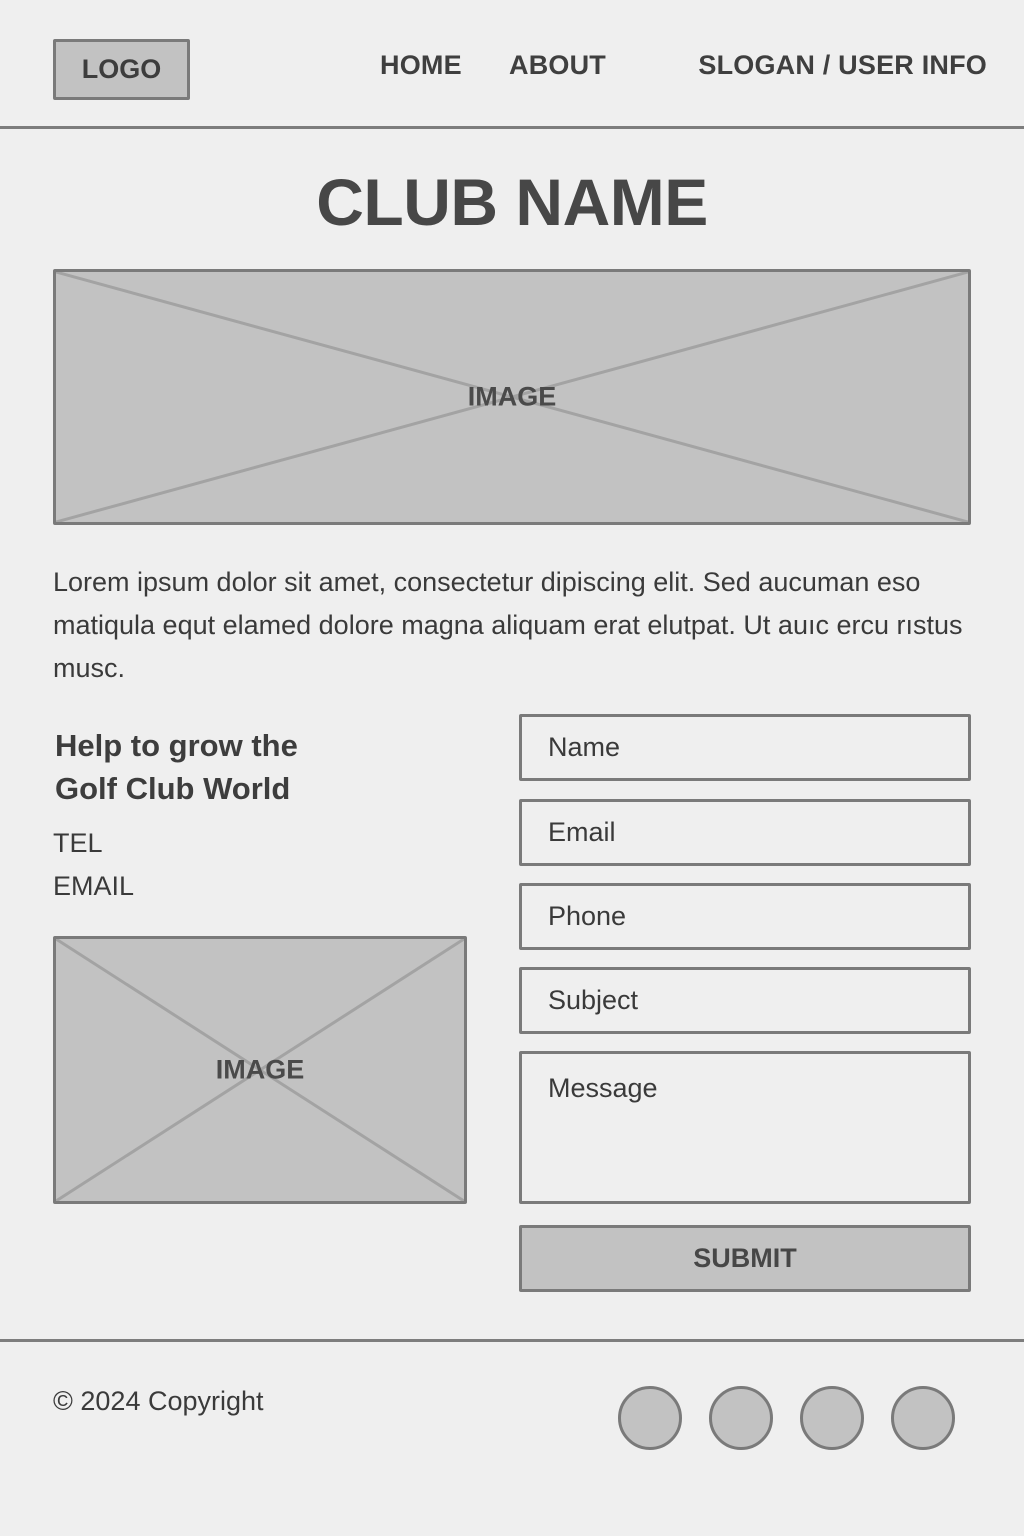 The height and width of the screenshot is (1536, 1024). What do you see at coordinates (745, 1127) in the screenshot?
I see `message-field` at bounding box center [745, 1127].